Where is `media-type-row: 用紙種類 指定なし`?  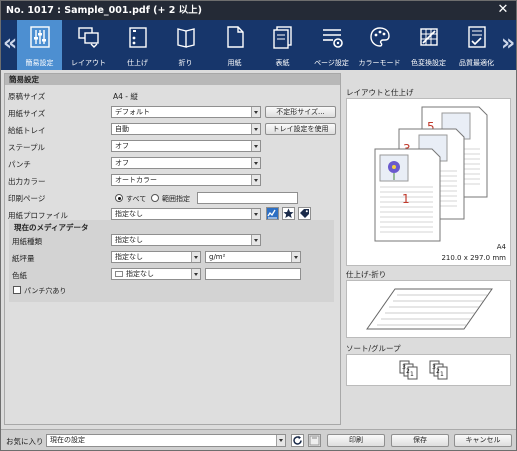 media-type-row: 用紙種類 指定なし is located at coordinates (171, 240).